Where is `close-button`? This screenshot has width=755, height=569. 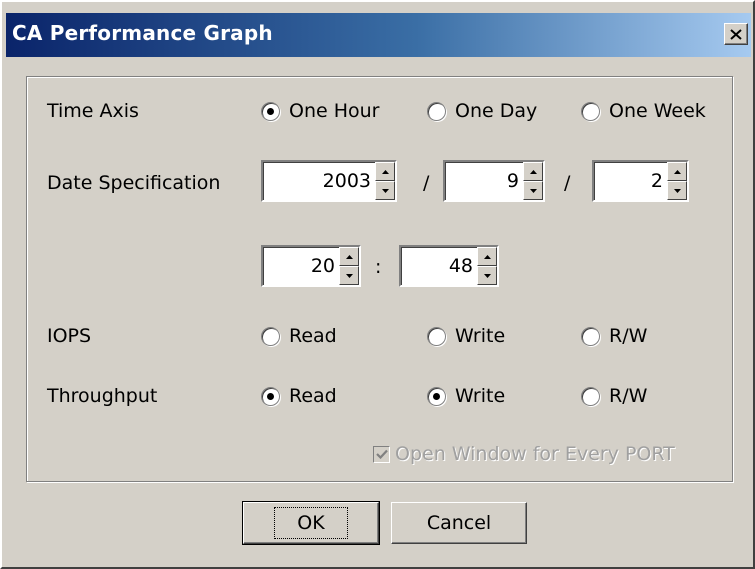 close-button is located at coordinates (736, 34).